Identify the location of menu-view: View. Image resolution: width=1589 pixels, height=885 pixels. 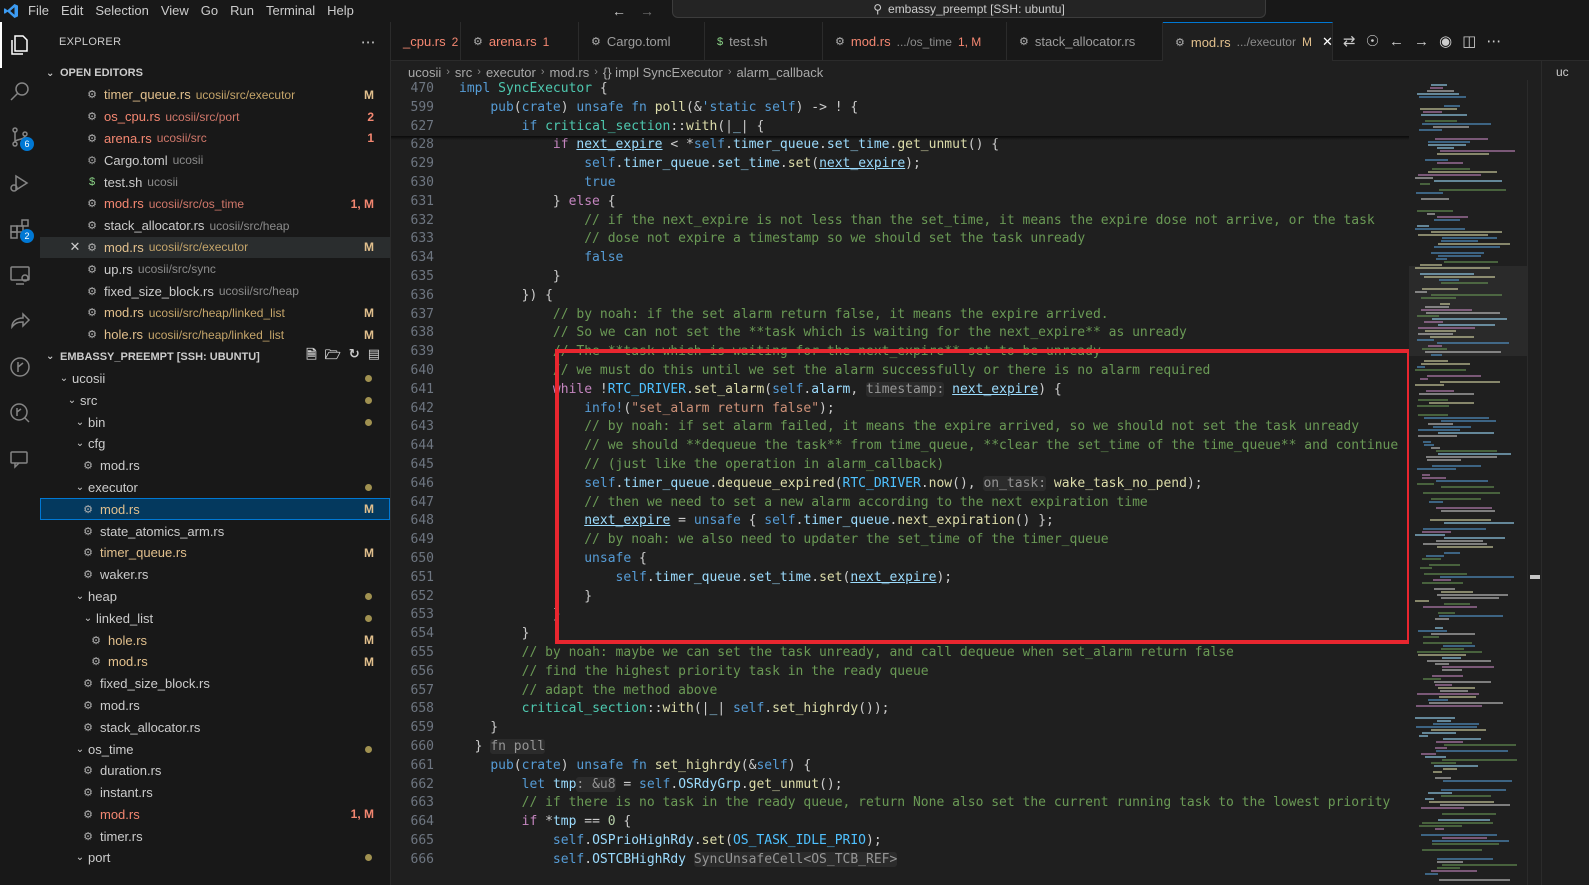
(175, 11).